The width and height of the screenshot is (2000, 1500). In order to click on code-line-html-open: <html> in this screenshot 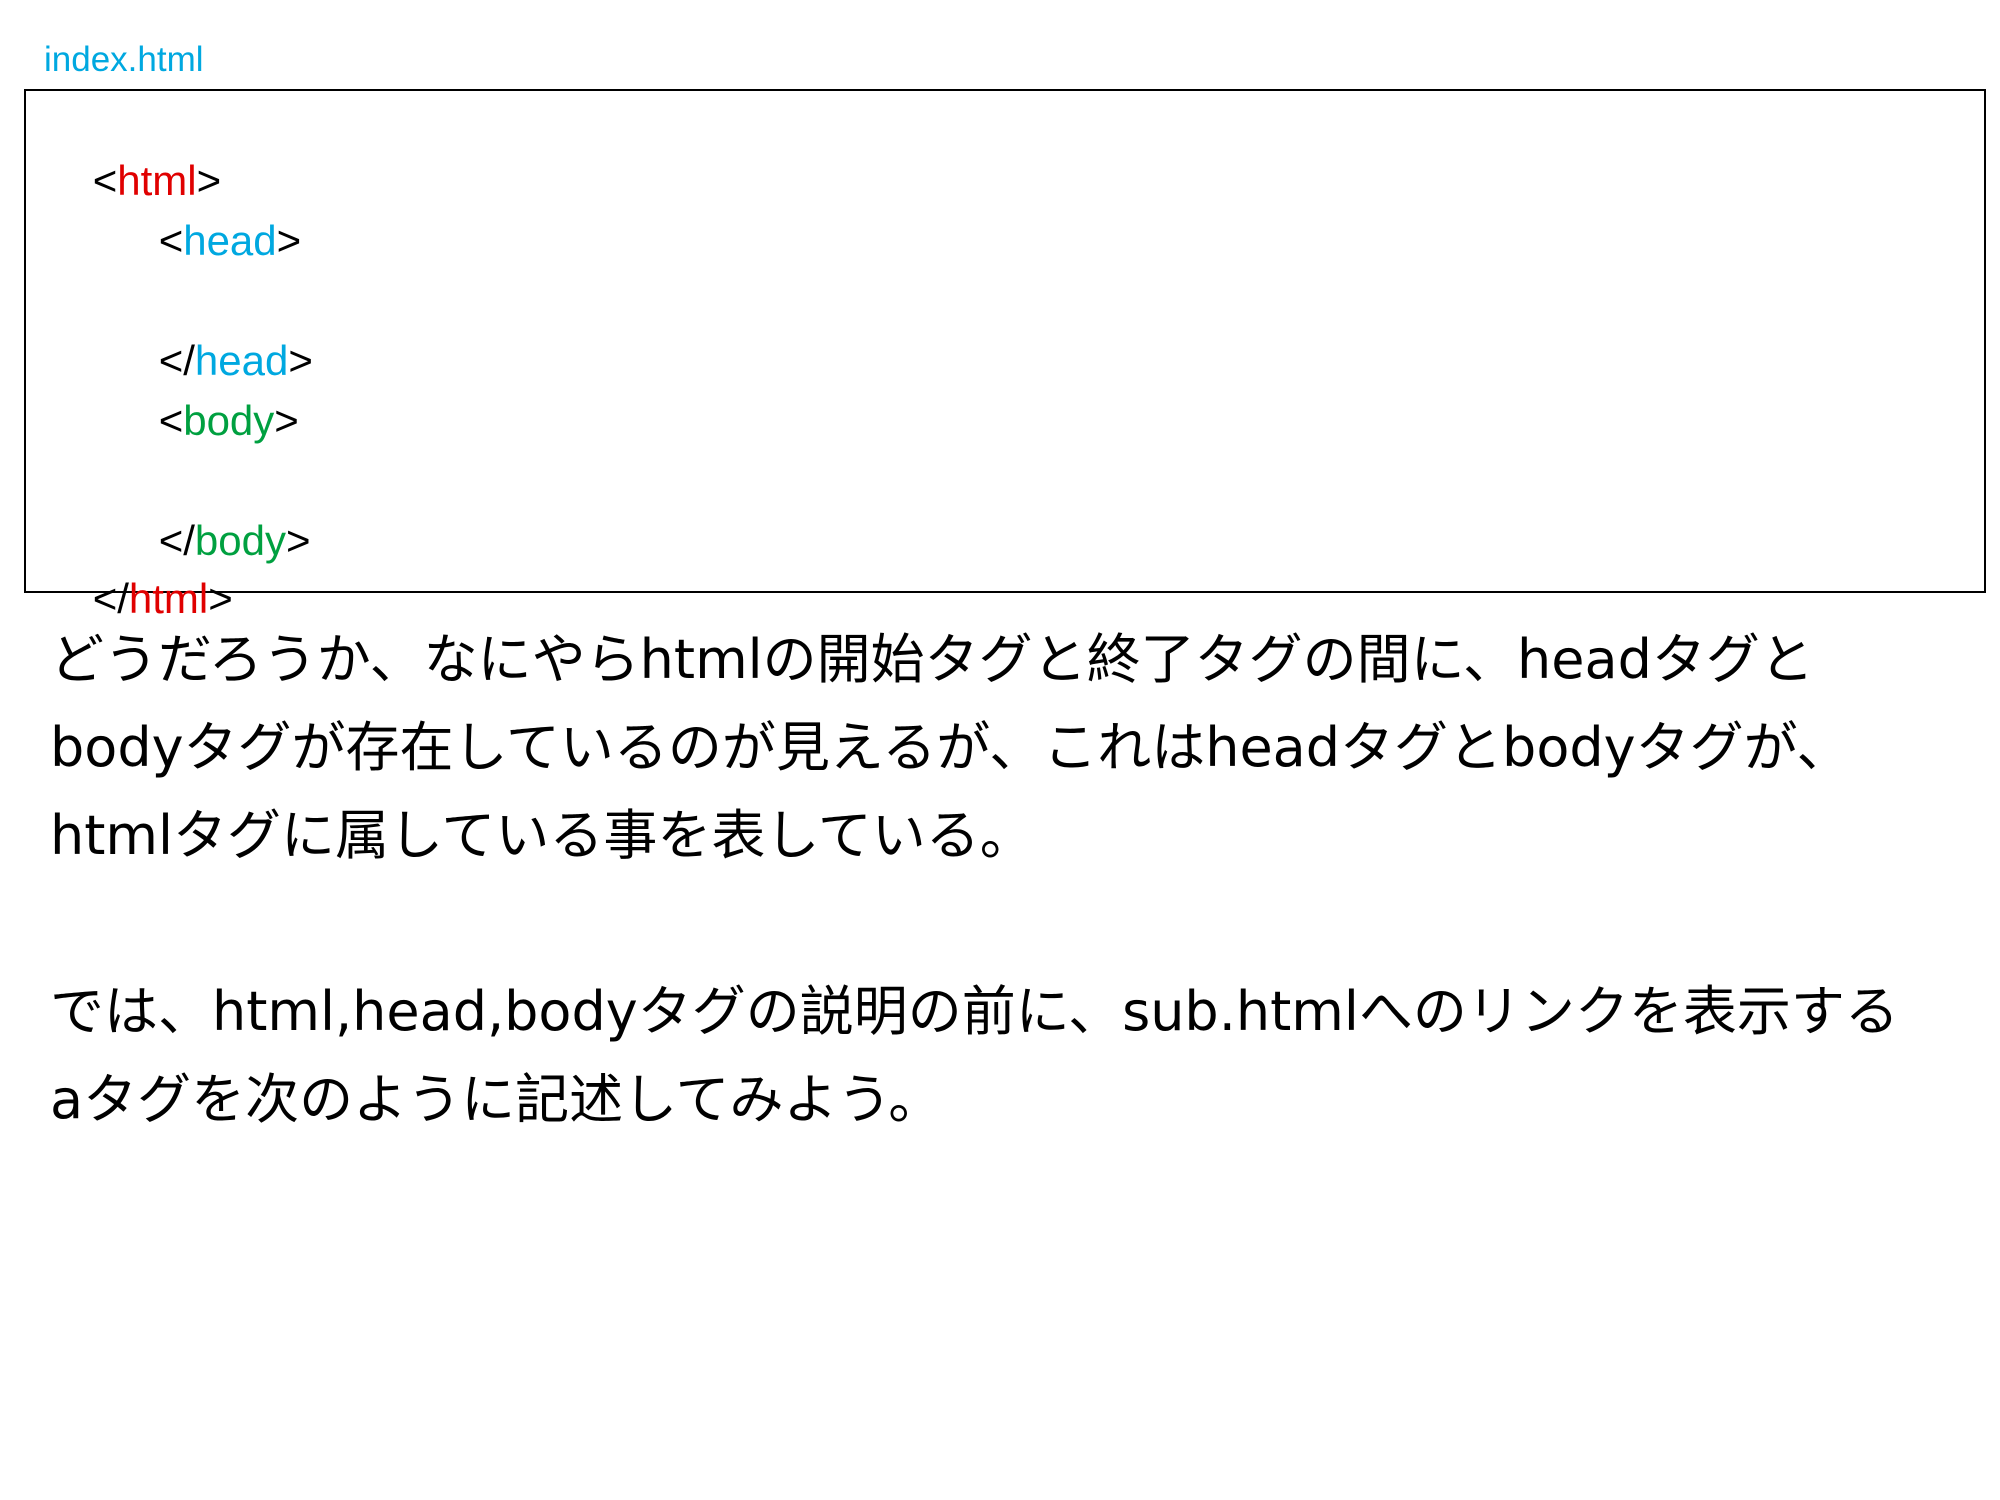, I will do `click(133, 153)`.